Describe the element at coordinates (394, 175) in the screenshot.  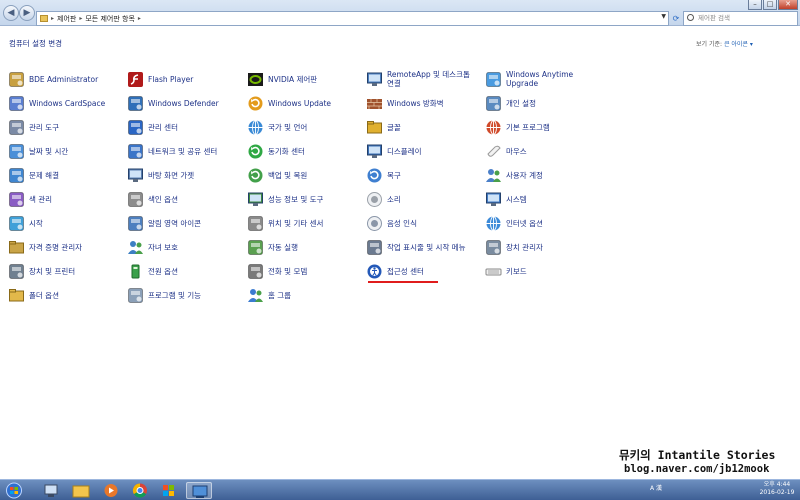
I see `item-label: 복구` at that location.